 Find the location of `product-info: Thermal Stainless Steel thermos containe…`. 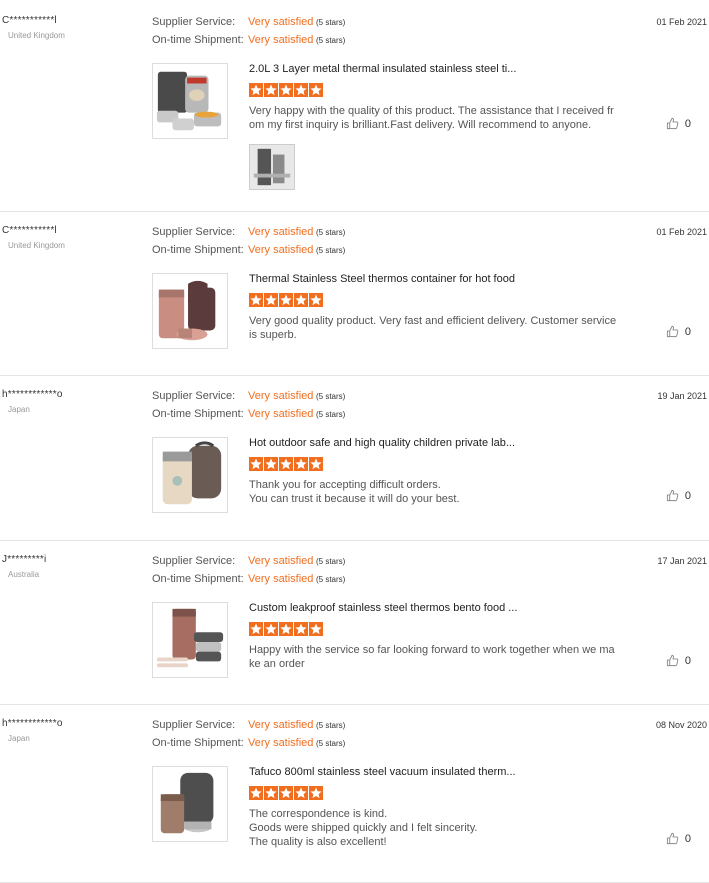

product-info: Thermal Stainless Steel thermos containe… is located at coordinates (385, 311).